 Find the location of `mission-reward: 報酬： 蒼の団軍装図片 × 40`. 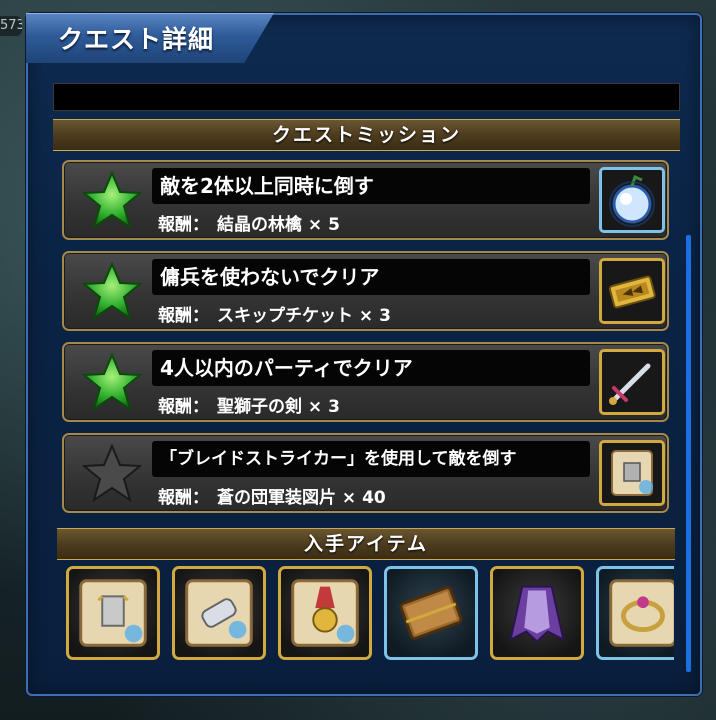

mission-reward: 報酬： 蒼の団軍装図片 × 40 is located at coordinates (276, 495).